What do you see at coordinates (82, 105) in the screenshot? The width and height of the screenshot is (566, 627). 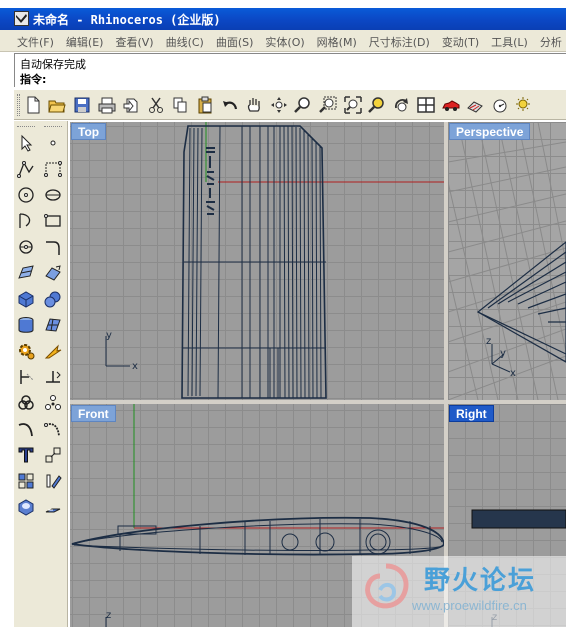 I see `save-icon` at bounding box center [82, 105].